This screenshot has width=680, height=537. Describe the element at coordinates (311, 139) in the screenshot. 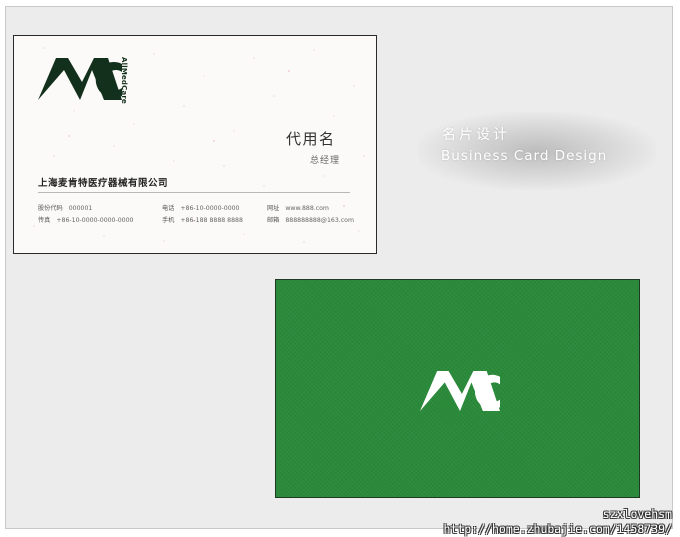

I see `person-name: 代用名` at that location.